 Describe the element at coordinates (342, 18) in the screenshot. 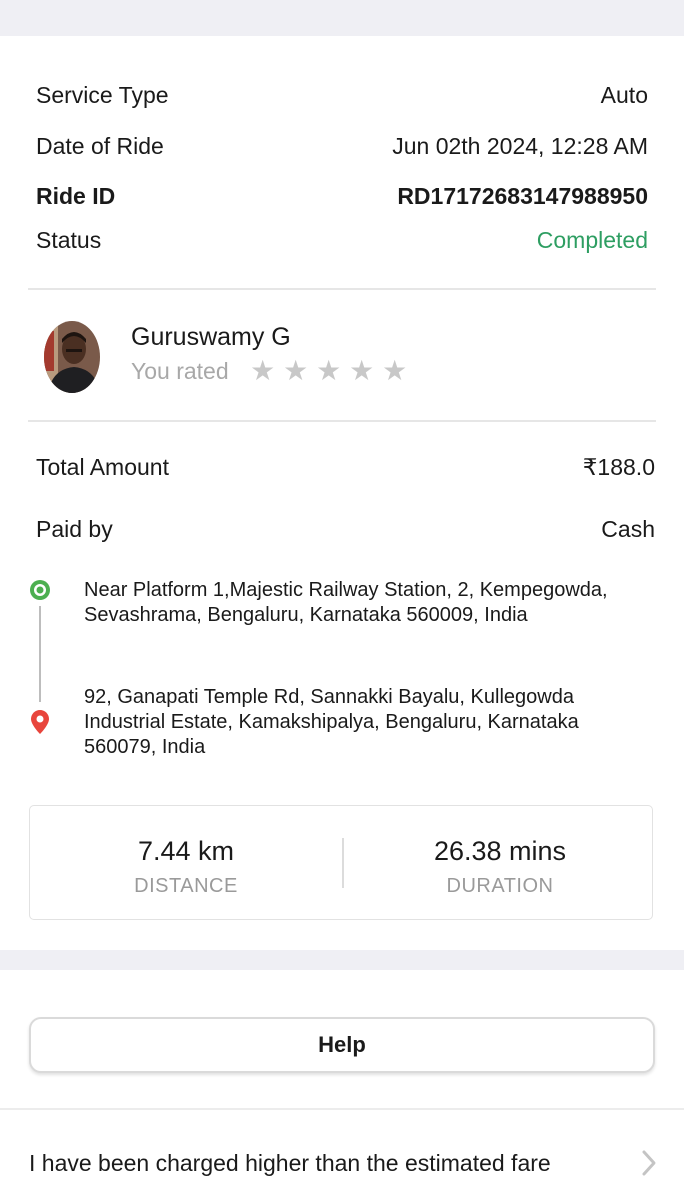

I see `top-header-band` at that location.